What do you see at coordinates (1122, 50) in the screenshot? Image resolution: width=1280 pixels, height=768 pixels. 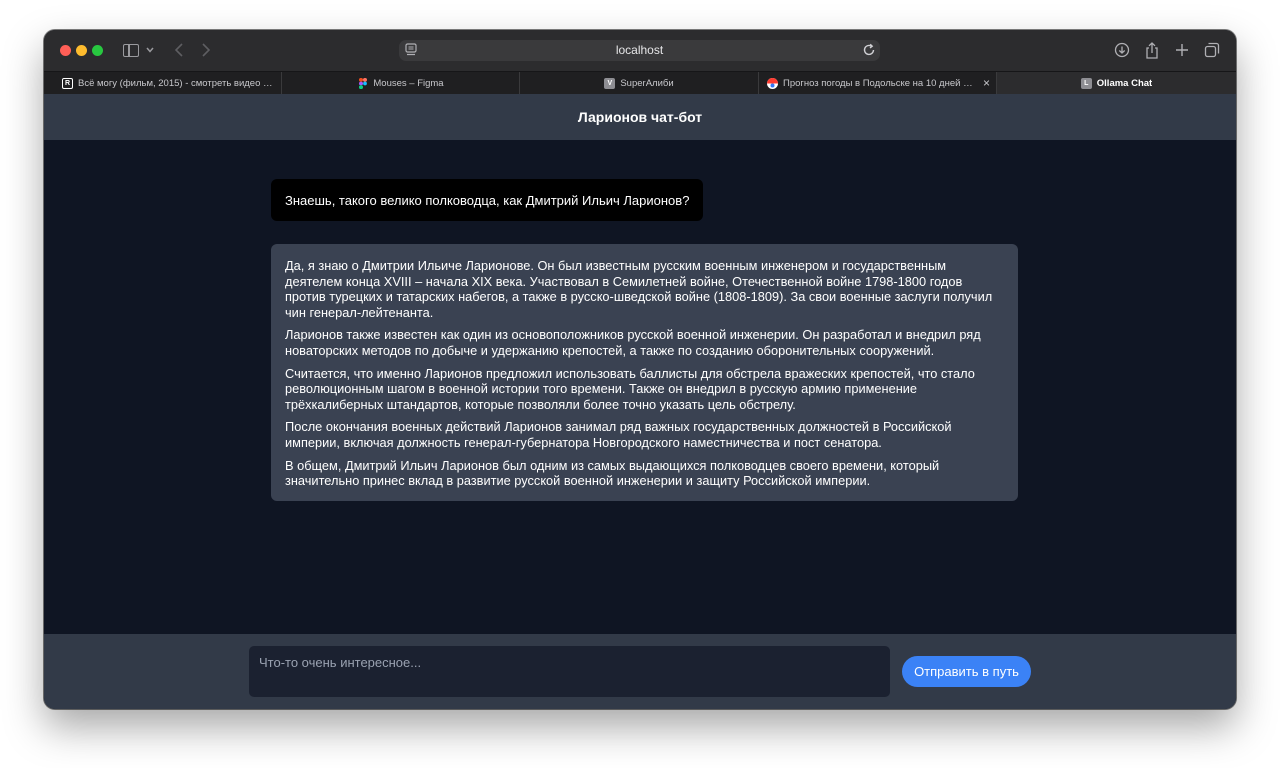 I see `downloads-icon` at bounding box center [1122, 50].